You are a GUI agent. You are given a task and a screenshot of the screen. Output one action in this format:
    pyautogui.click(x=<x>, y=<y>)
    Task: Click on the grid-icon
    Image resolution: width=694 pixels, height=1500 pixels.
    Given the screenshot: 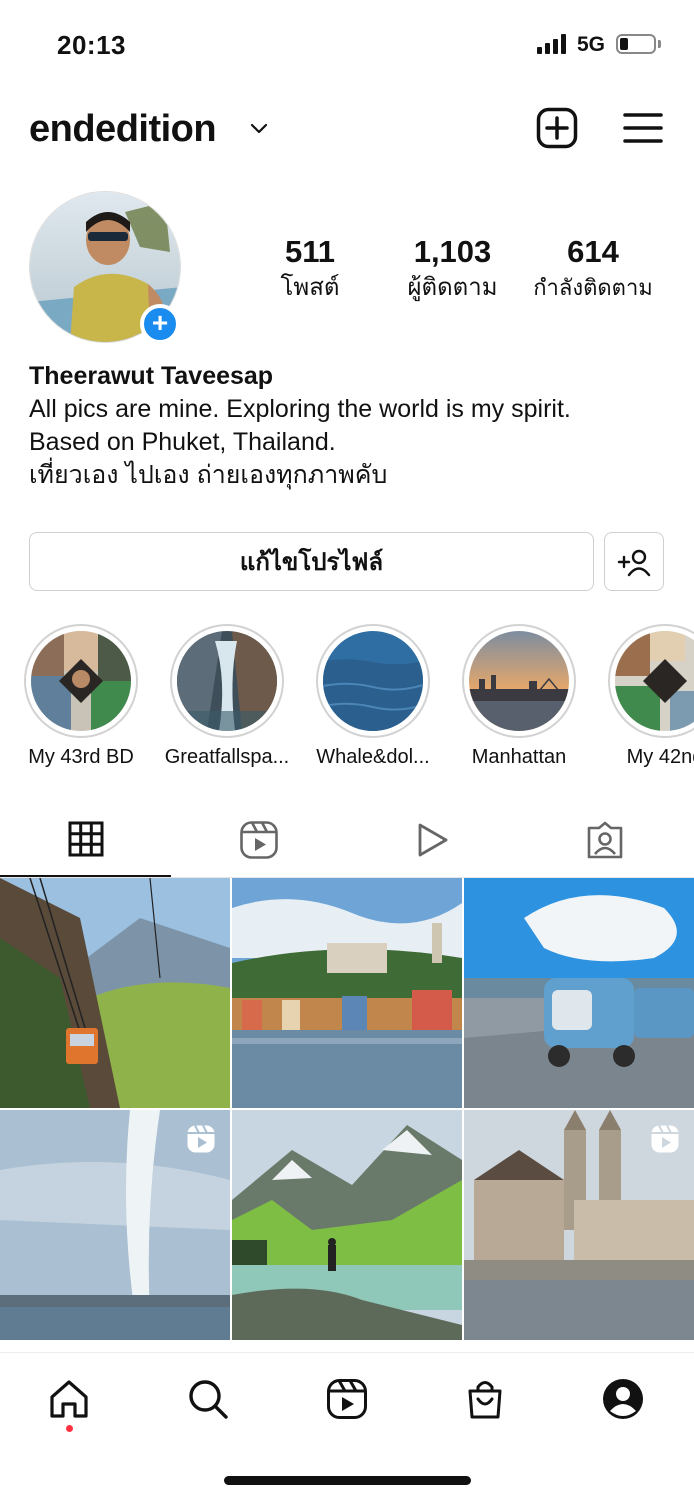 What is the action you would take?
    pyautogui.click(x=85, y=838)
    